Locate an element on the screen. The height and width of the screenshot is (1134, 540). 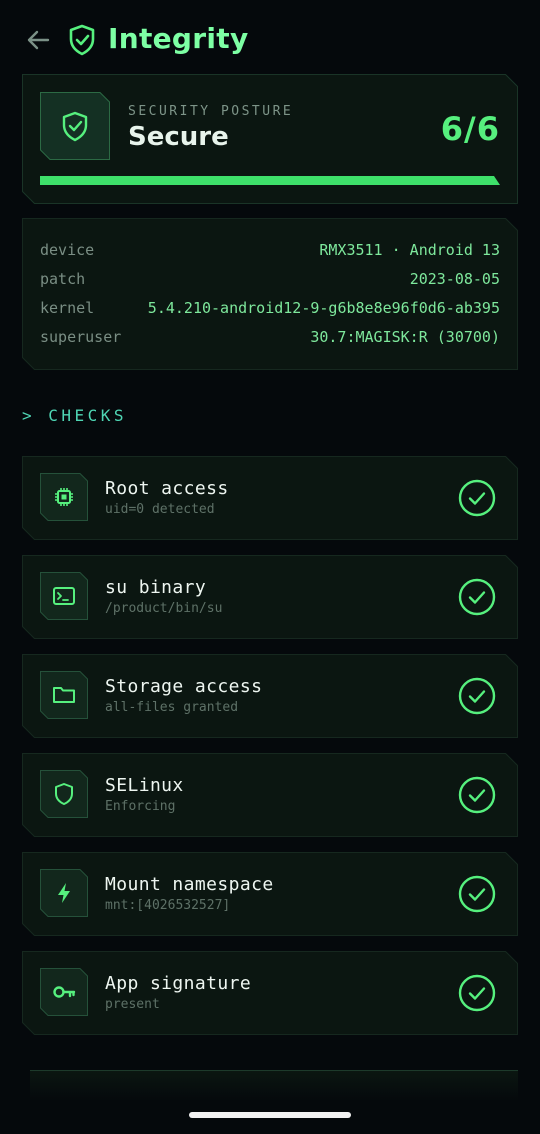
info-value: 2023-08-05 is located at coordinates (454, 279).